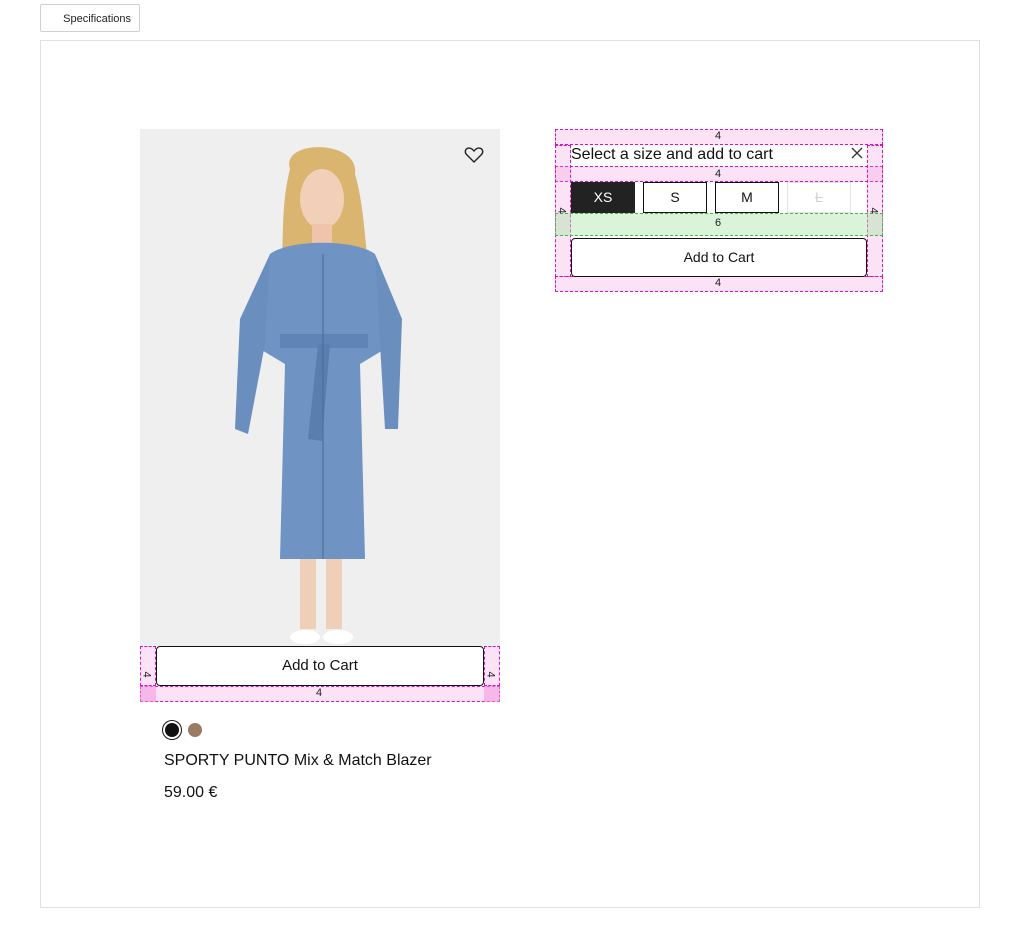  Describe the element at coordinates (672, 154) in the screenshot. I see `size-panel-title: Select a size and add to cart` at that location.